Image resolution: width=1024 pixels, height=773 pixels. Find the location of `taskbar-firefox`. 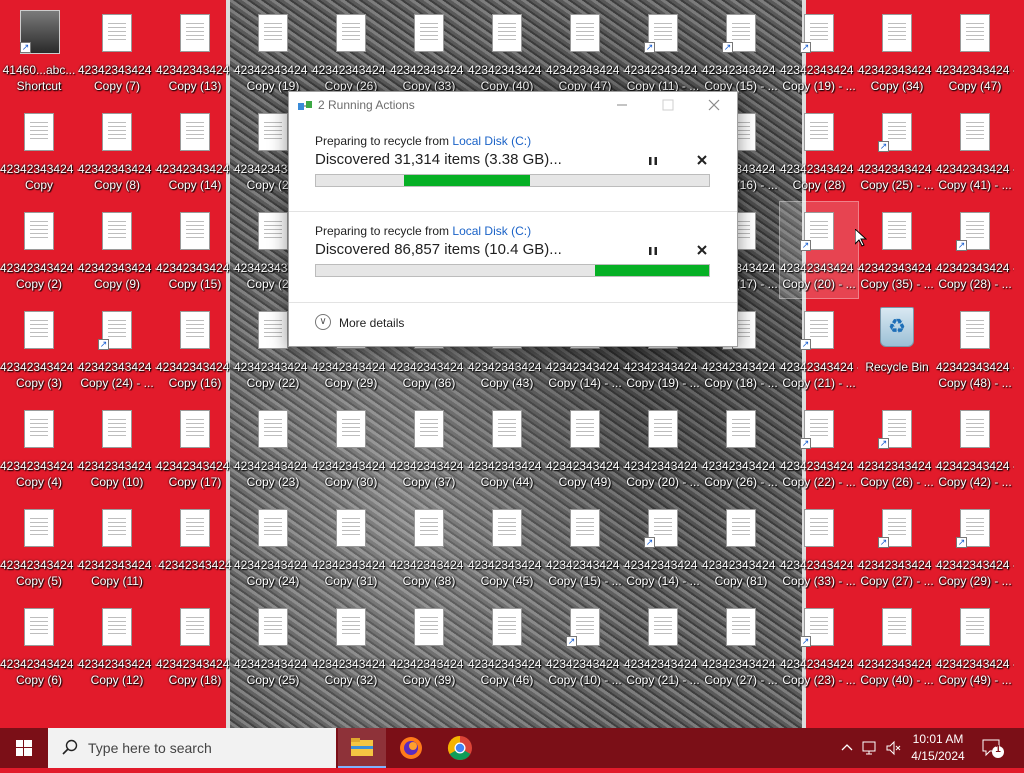

taskbar-firefox is located at coordinates (411, 748).